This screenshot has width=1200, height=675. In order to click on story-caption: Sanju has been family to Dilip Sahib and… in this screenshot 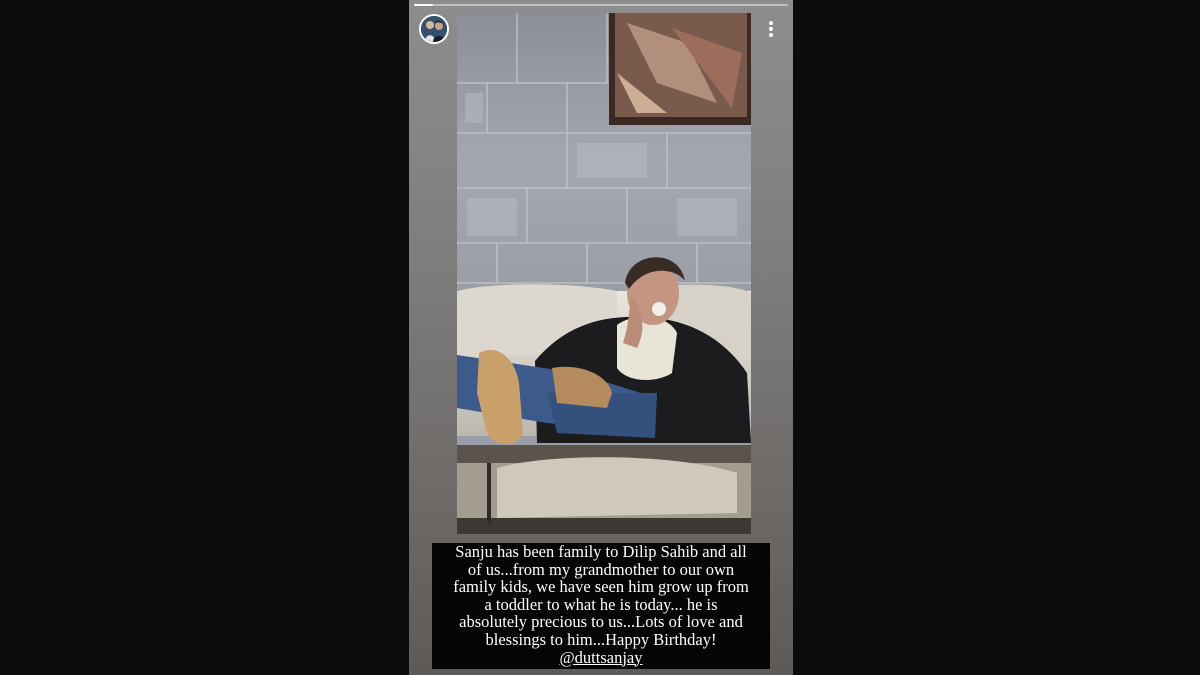, I will do `click(601, 606)`.